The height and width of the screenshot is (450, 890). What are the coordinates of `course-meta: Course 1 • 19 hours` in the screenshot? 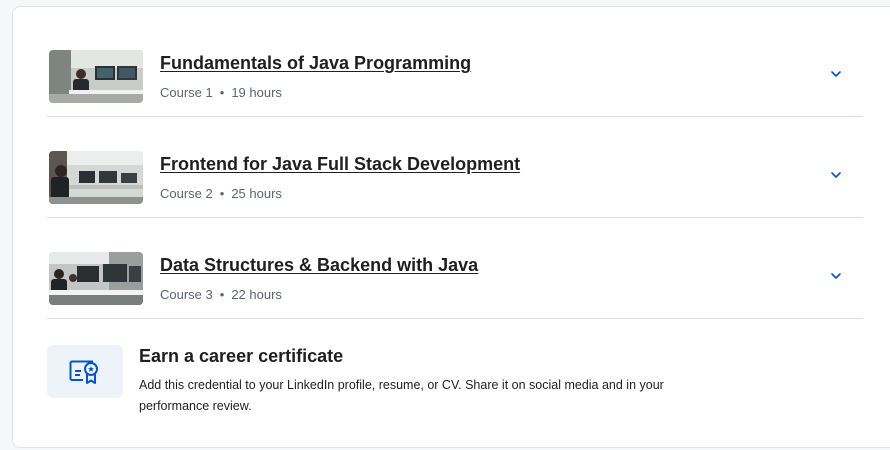 It's located at (221, 92).